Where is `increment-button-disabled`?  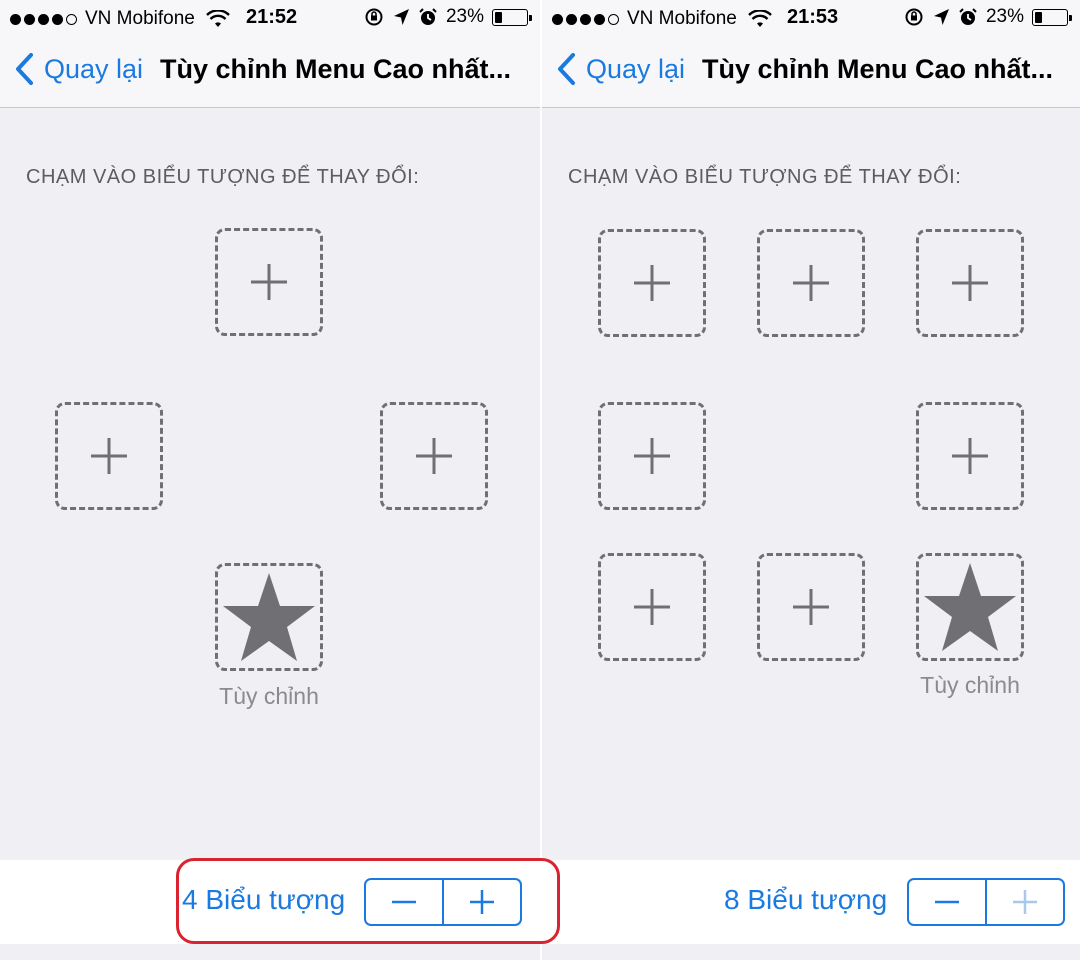 increment-button-disabled is located at coordinates (1024, 902).